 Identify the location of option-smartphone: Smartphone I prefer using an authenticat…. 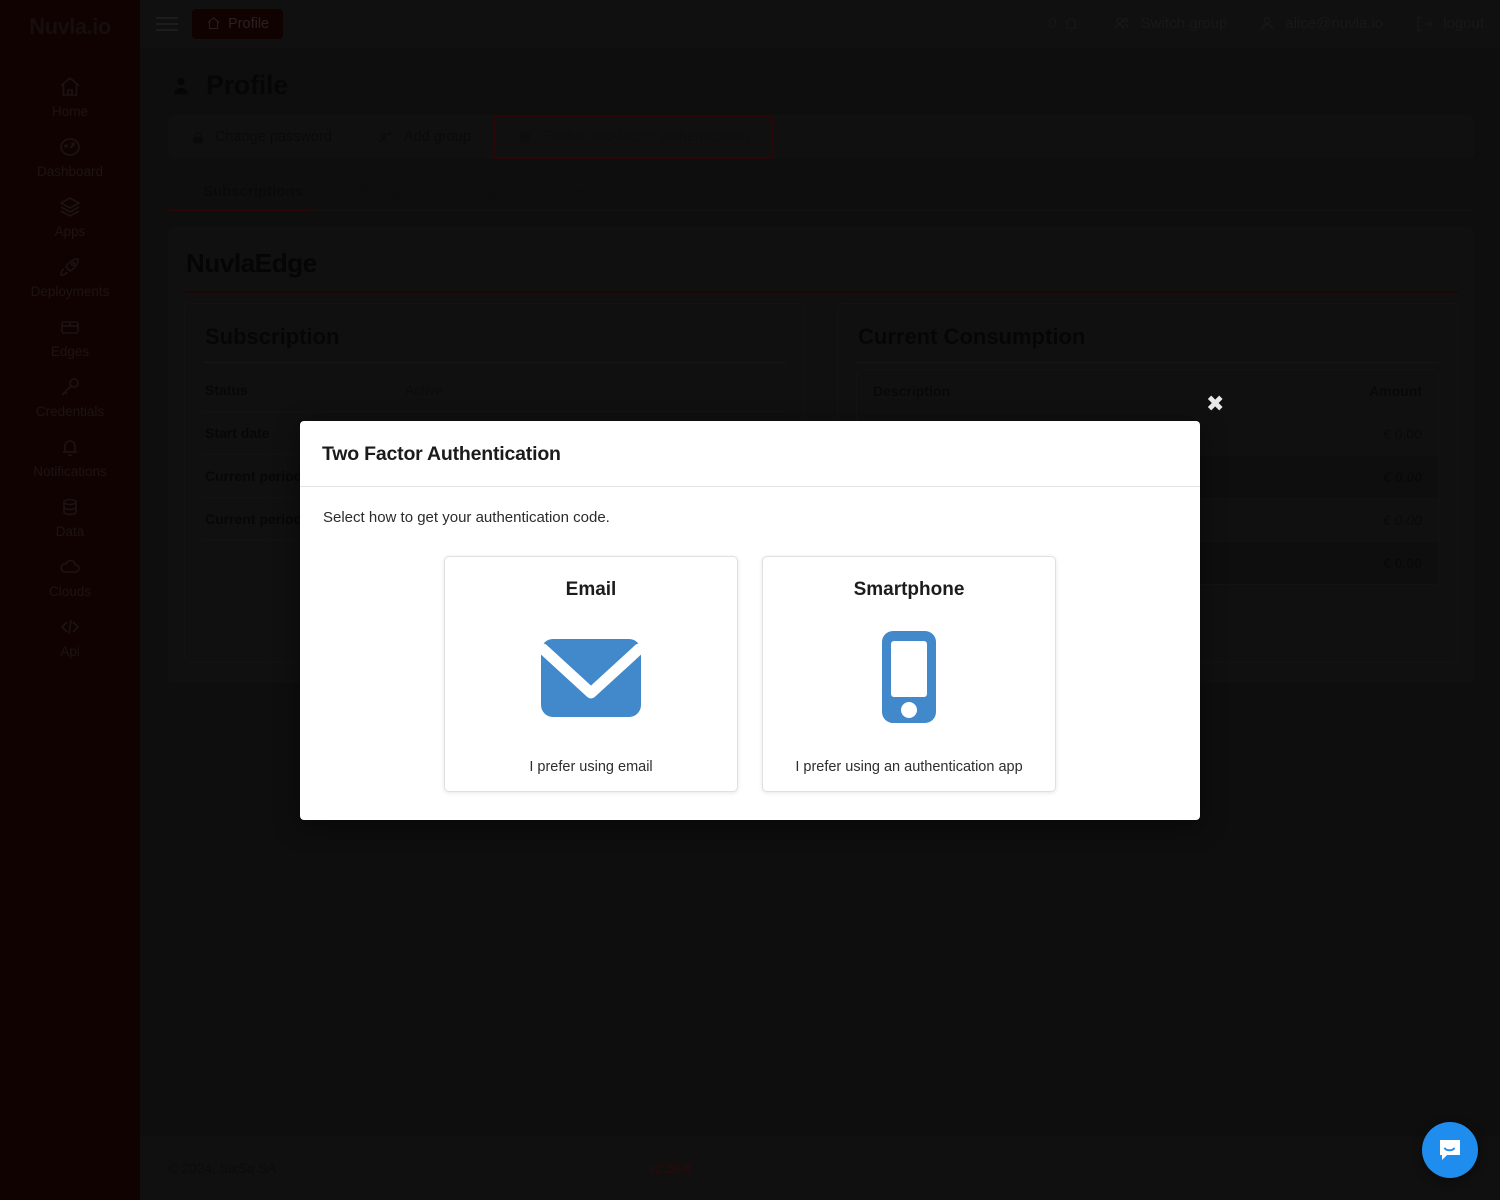
(909, 674).